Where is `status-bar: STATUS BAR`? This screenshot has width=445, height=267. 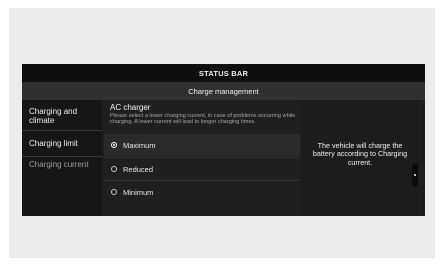
status-bar: STATUS BAR is located at coordinates (223, 73).